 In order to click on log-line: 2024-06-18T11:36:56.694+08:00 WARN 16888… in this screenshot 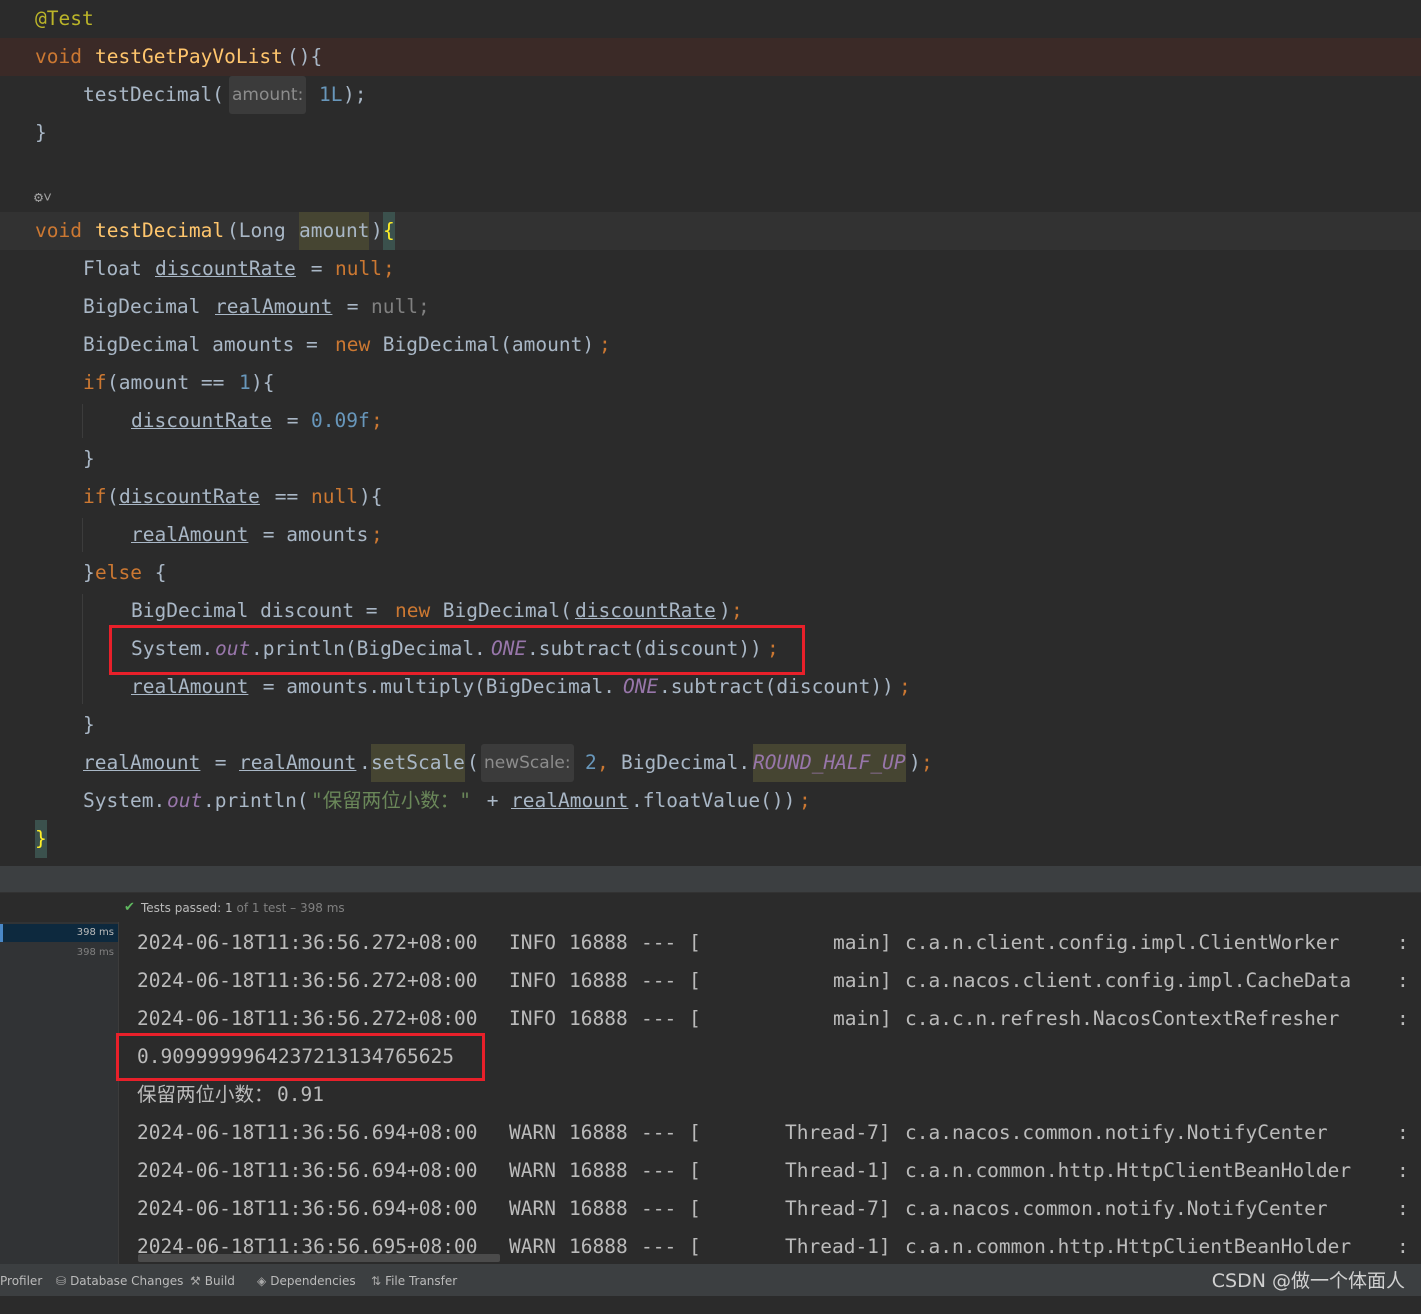, I will do `click(773, 1171)`.